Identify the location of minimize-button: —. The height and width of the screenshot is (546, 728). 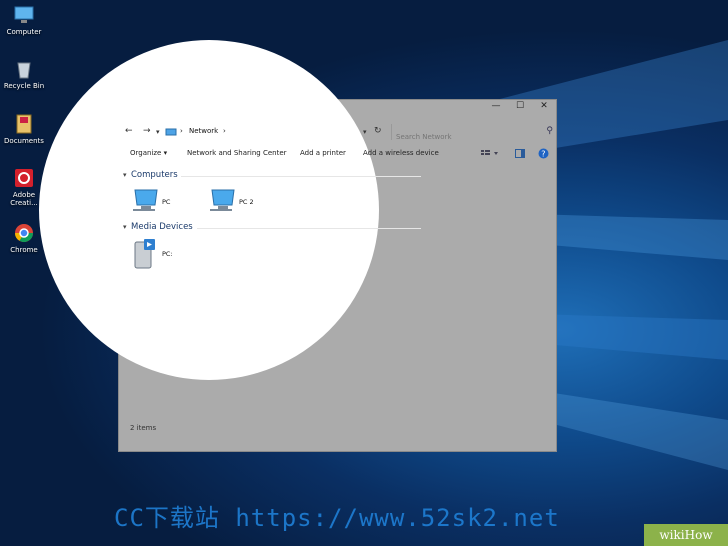
(496, 106).